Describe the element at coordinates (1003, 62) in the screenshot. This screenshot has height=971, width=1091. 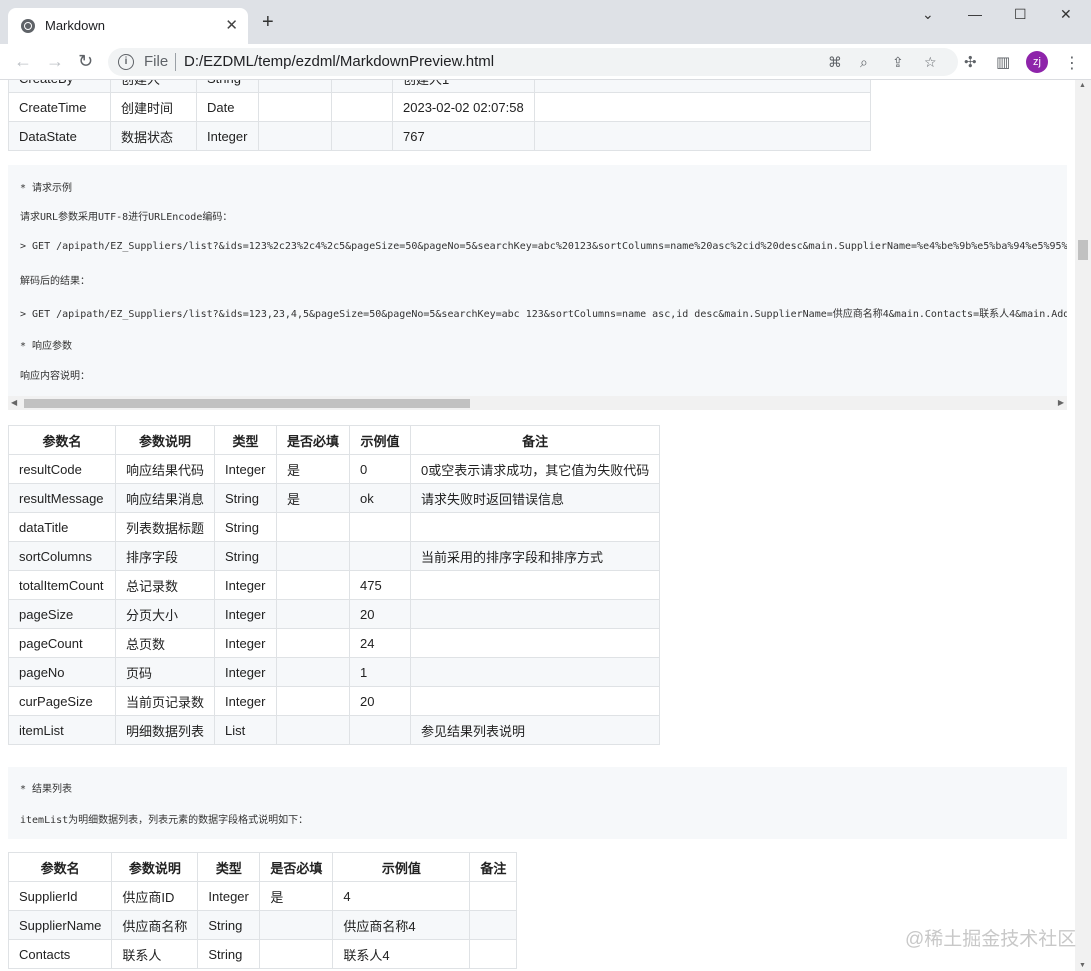
I see `side-panel-icon: ▥` at that location.